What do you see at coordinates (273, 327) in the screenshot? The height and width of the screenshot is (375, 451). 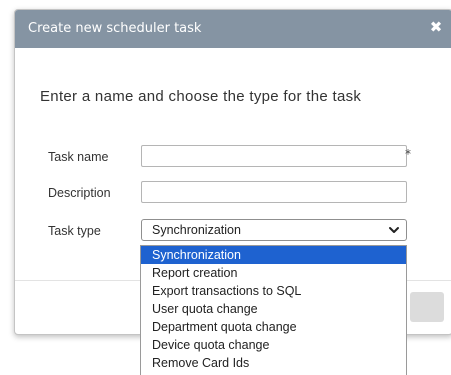 I see `dropdown-option: Department quota change` at bounding box center [273, 327].